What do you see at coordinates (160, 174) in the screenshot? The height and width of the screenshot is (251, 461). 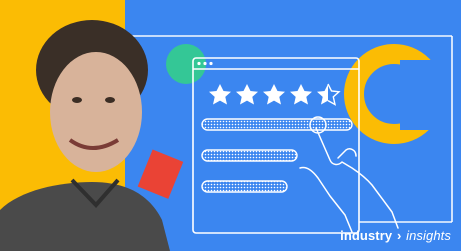 I see `red-square` at bounding box center [160, 174].